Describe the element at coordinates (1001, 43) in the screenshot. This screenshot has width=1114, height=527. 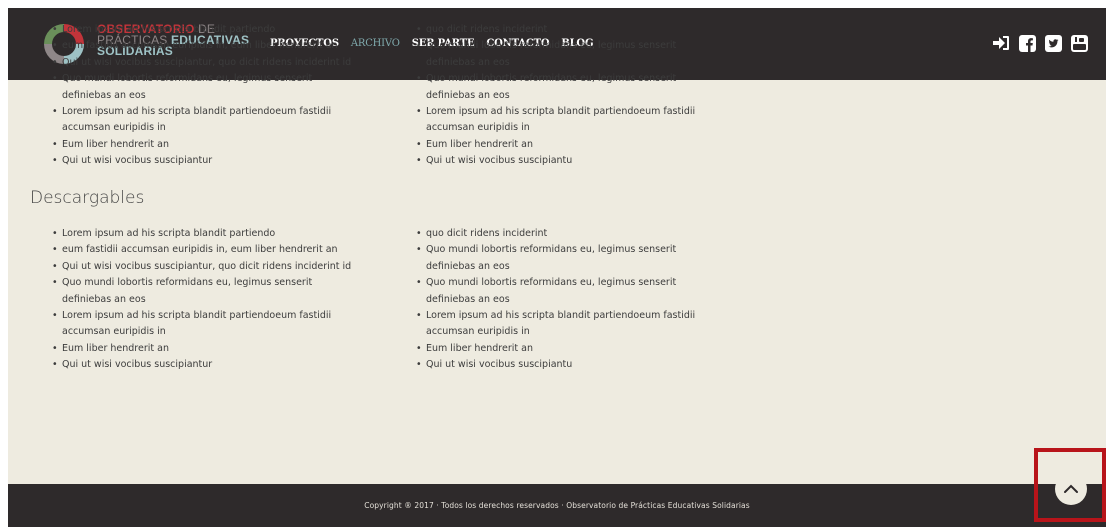
I see `login-icon` at that location.